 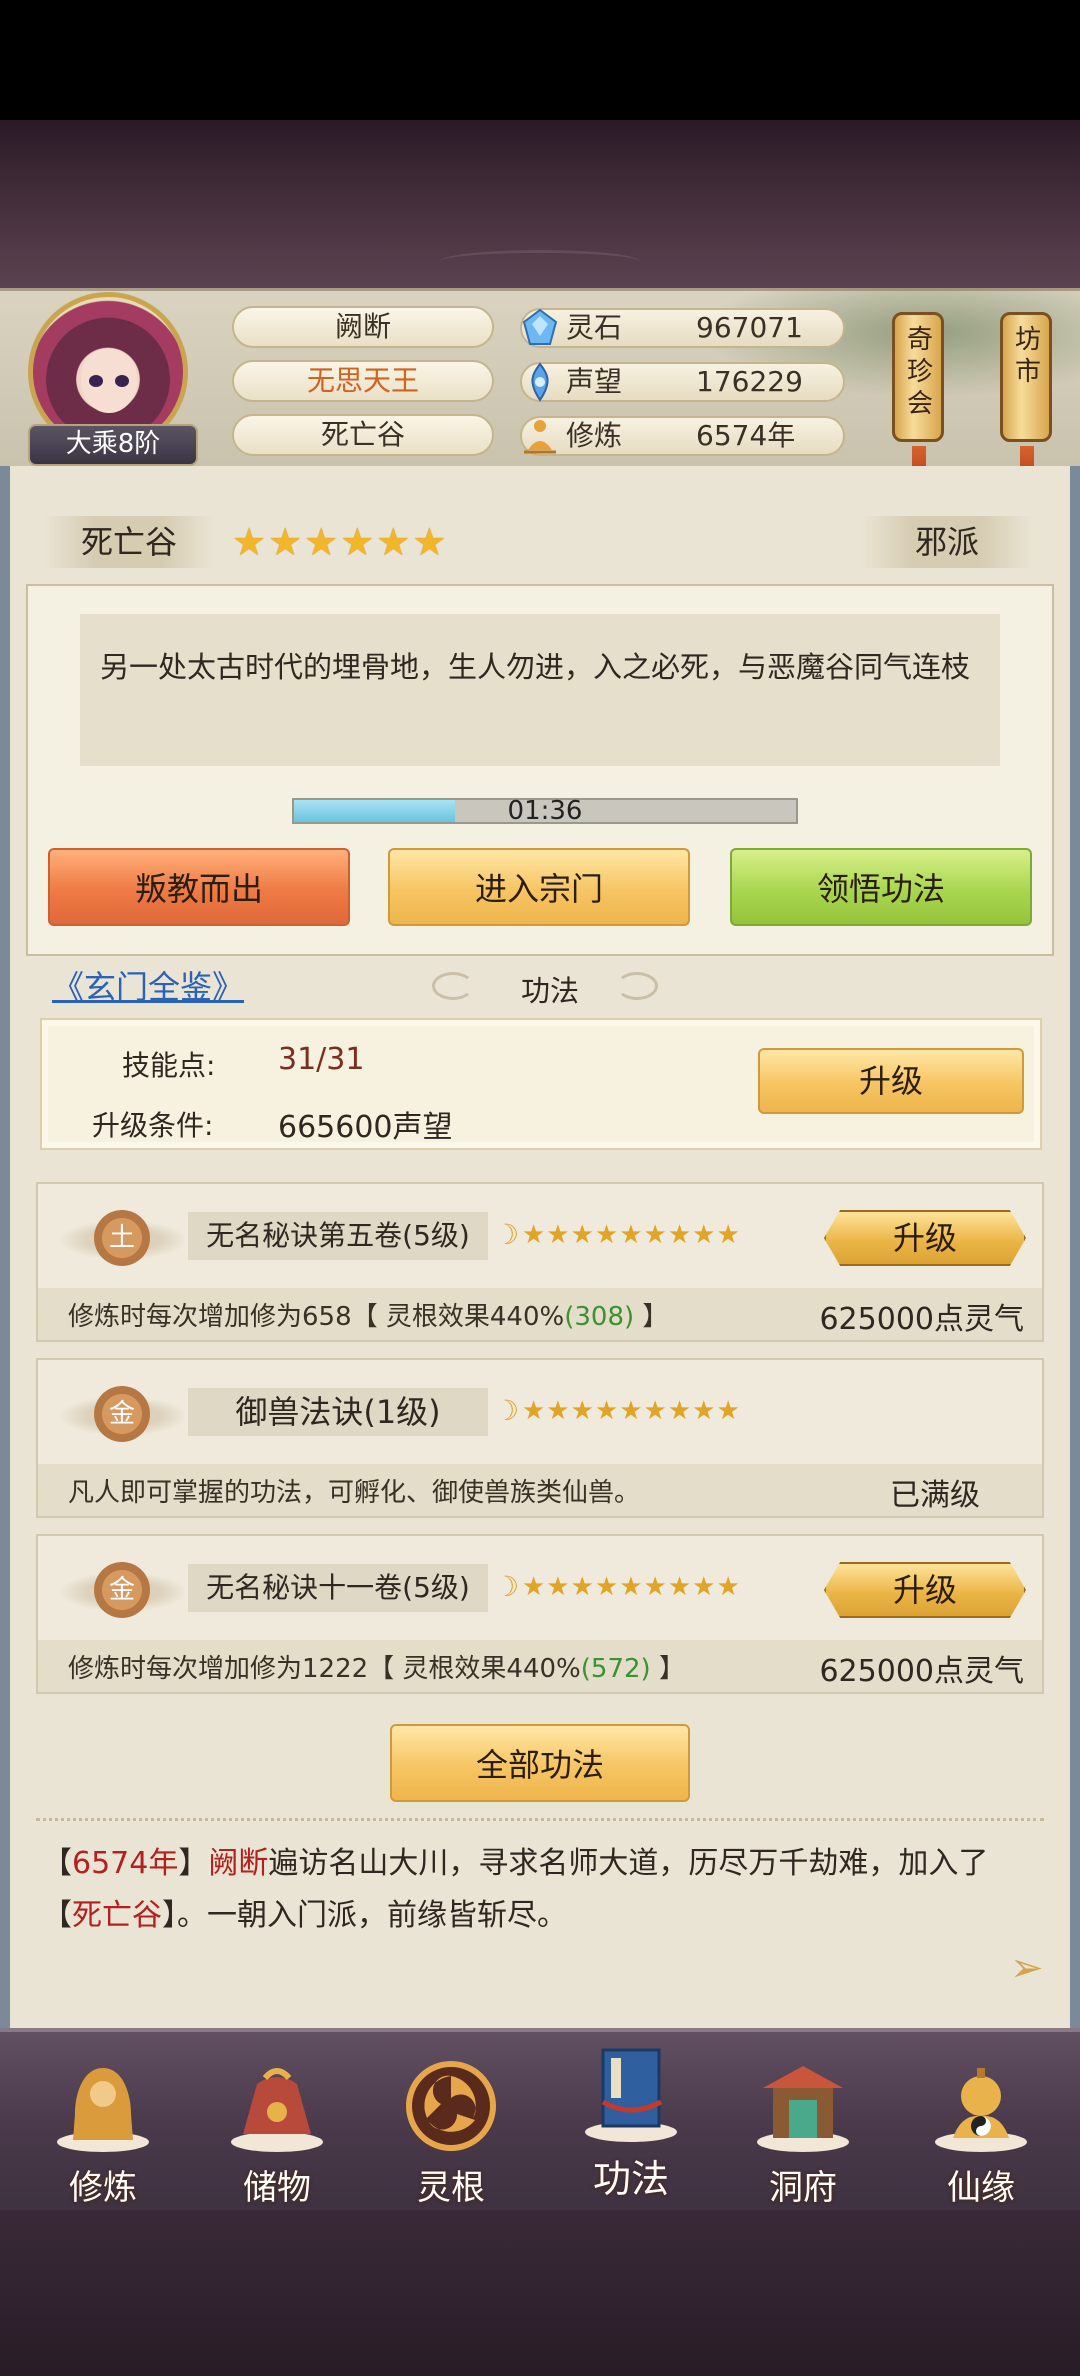 I want to click on cave-mansion-icon, so click(x=803, y=2109).